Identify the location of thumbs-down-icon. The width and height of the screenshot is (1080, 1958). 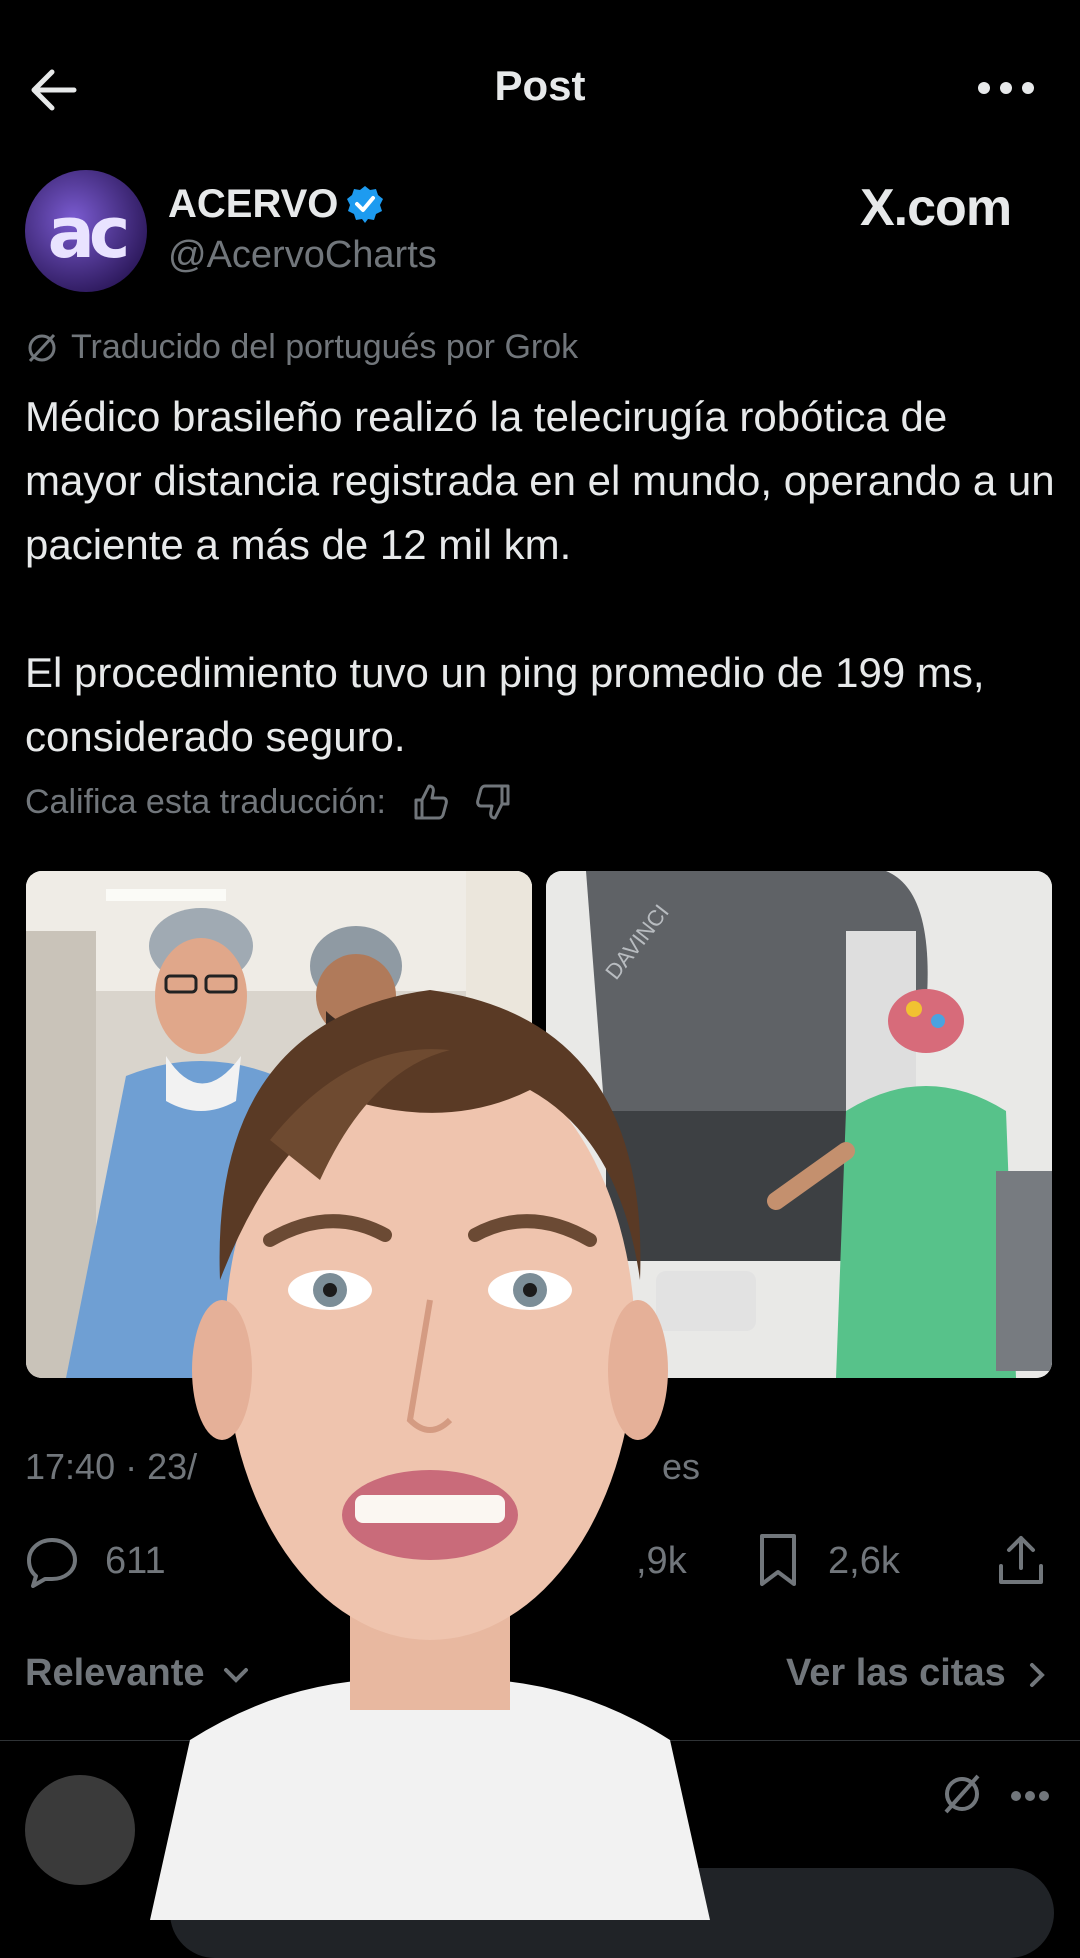
(494, 802).